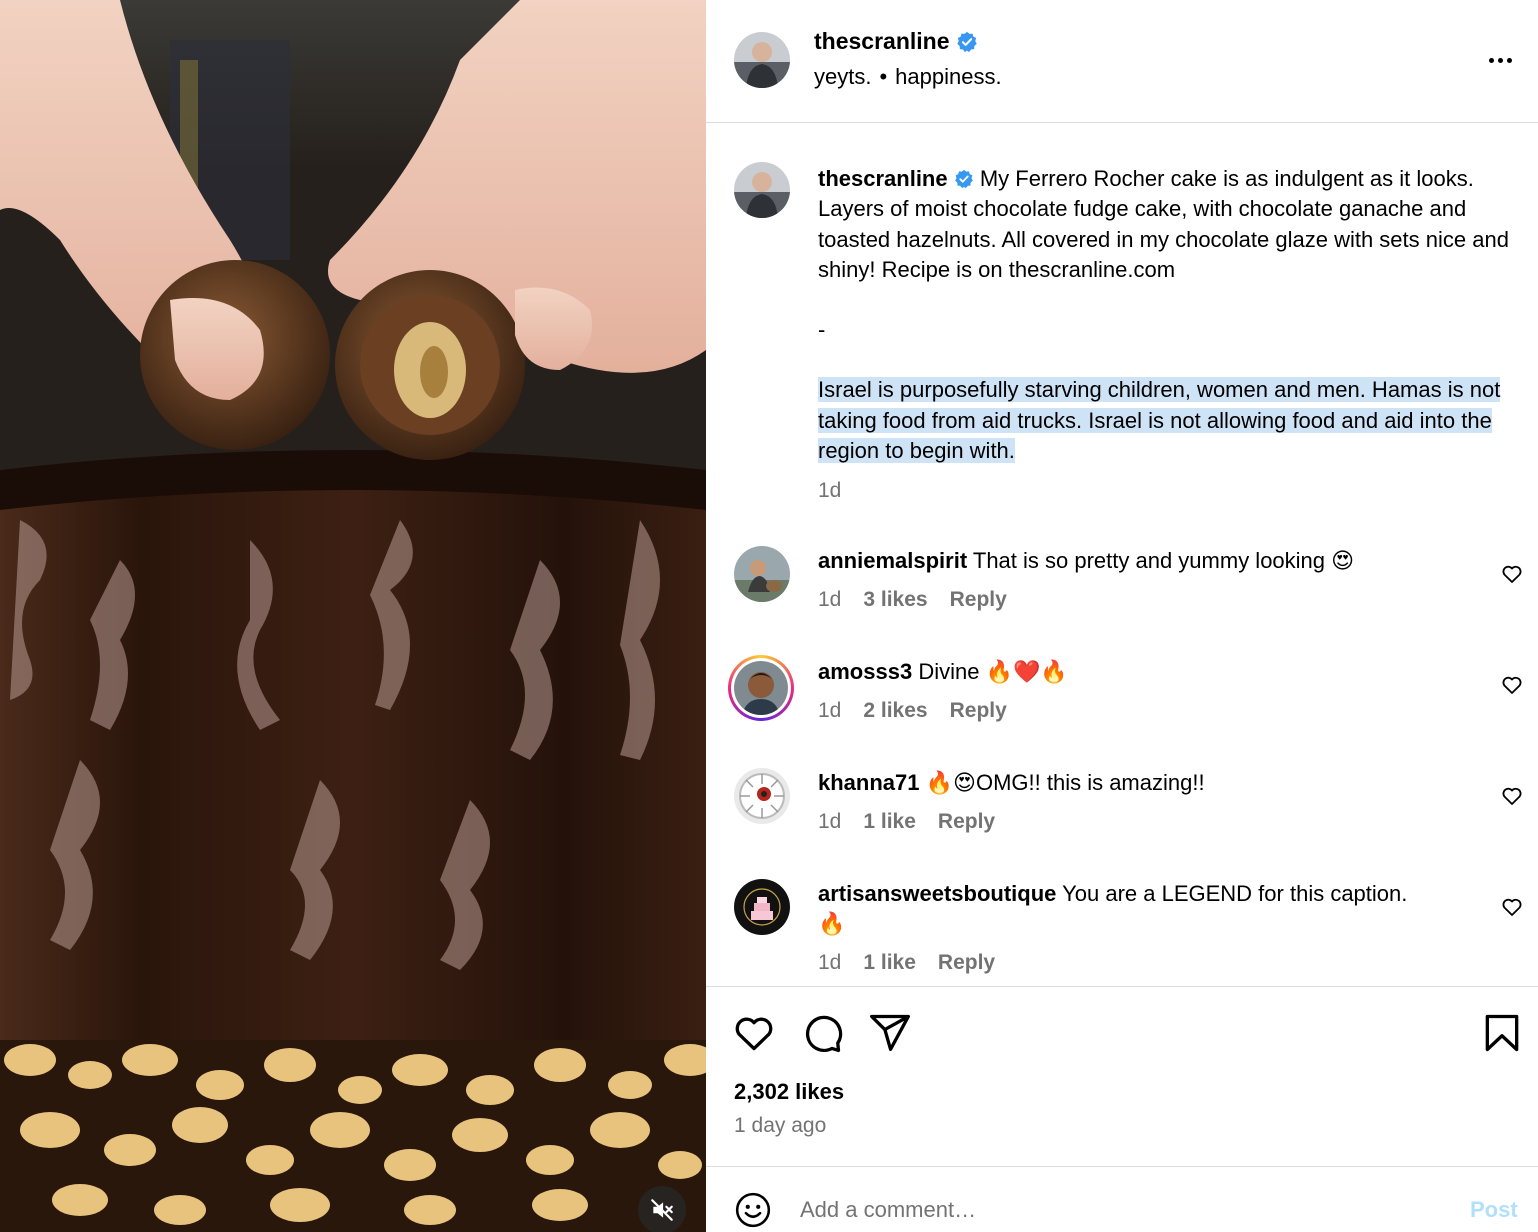 Image resolution: width=1538 pixels, height=1232 pixels. Describe the element at coordinates (865, 671) in the screenshot. I see `commenter-username: amosss3` at that location.